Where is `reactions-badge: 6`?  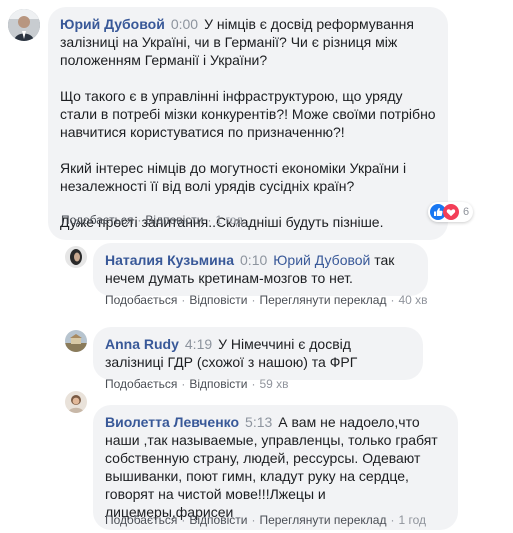 reactions-badge: 6 is located at coordinates (451, 212).